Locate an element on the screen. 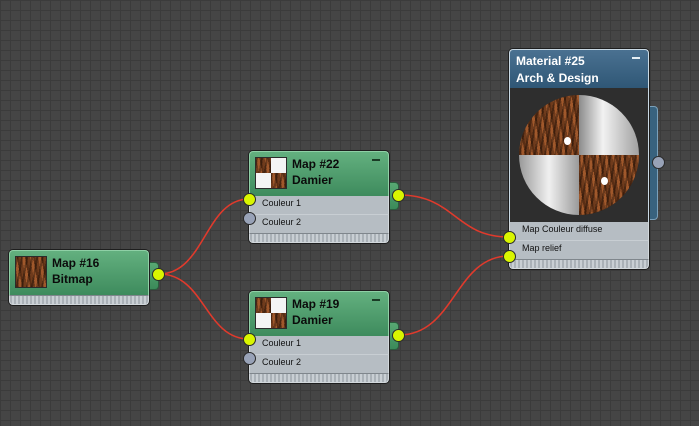 Image resolution: width=699 pixels, height=426 pixels. map22-slot-couleur1: Couleur 1 is located at coordinates (319, 205).